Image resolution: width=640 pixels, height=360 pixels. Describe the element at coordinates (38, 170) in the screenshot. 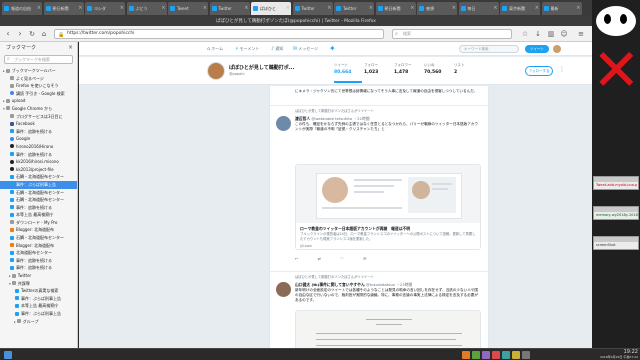

I see `bookmark-item: kk2013/project-file` at that location.